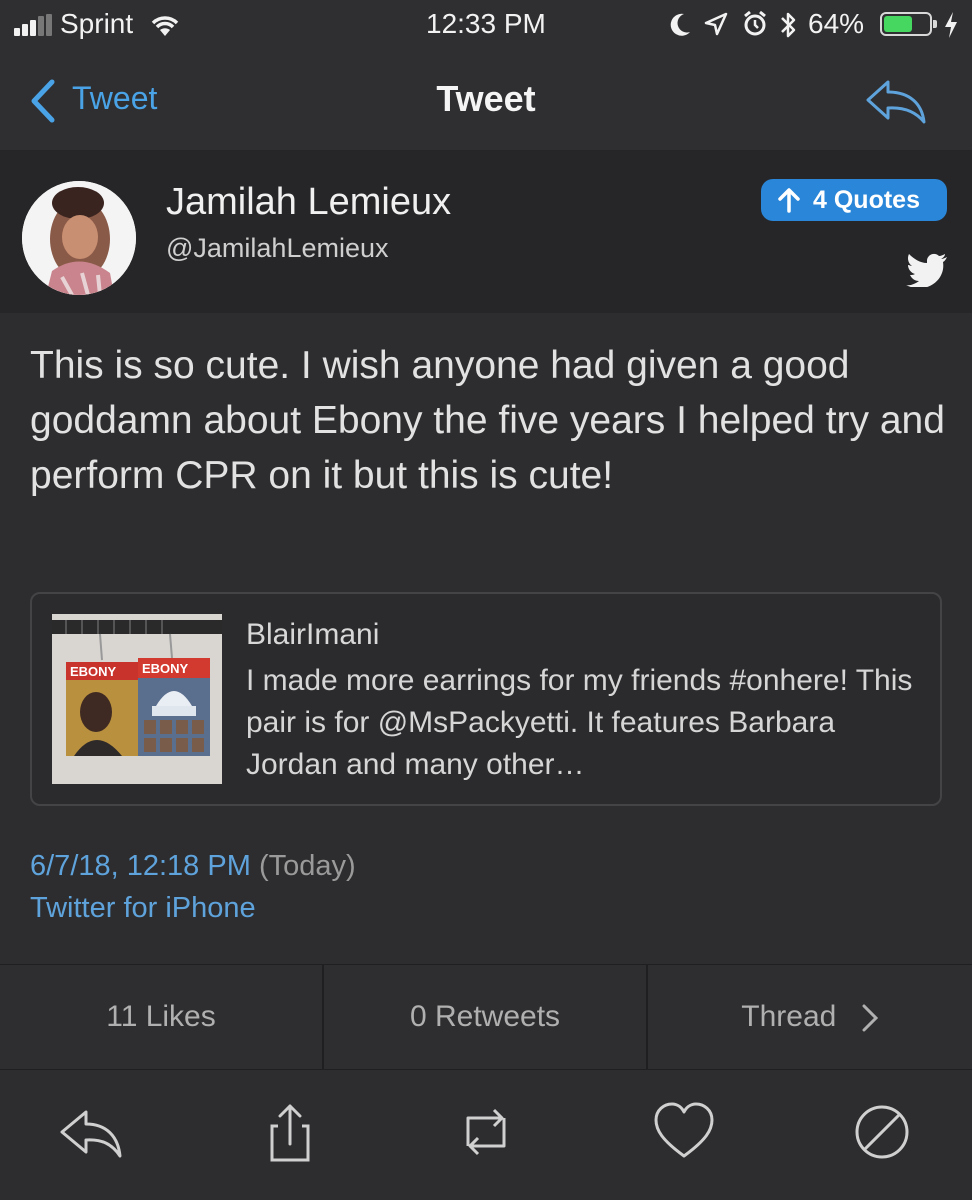 Image resolution: width=972 pixels, height=1200 pixels. I want to click on page-title: Tweet, so click(486, 98).